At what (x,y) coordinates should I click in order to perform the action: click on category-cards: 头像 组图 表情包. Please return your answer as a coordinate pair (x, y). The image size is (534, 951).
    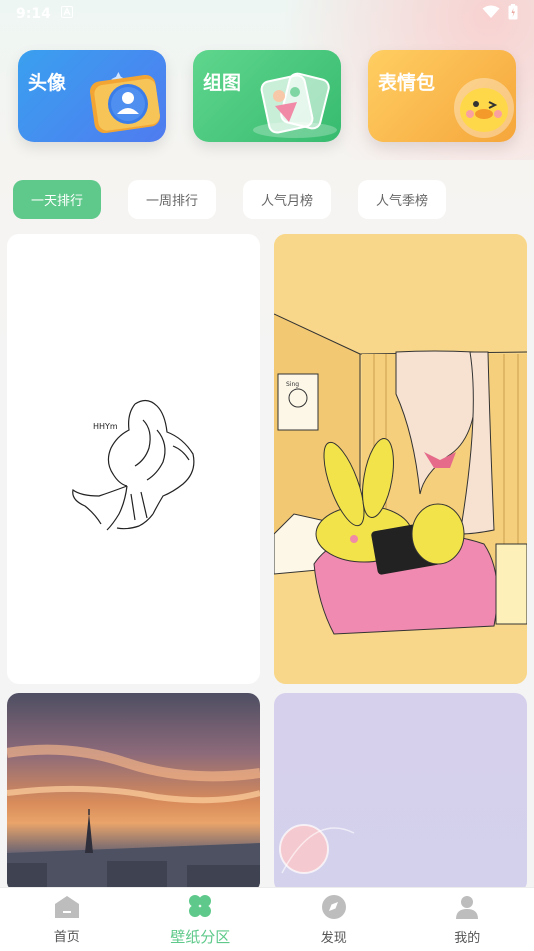
    Looking at the image, I should click on (267, 96).